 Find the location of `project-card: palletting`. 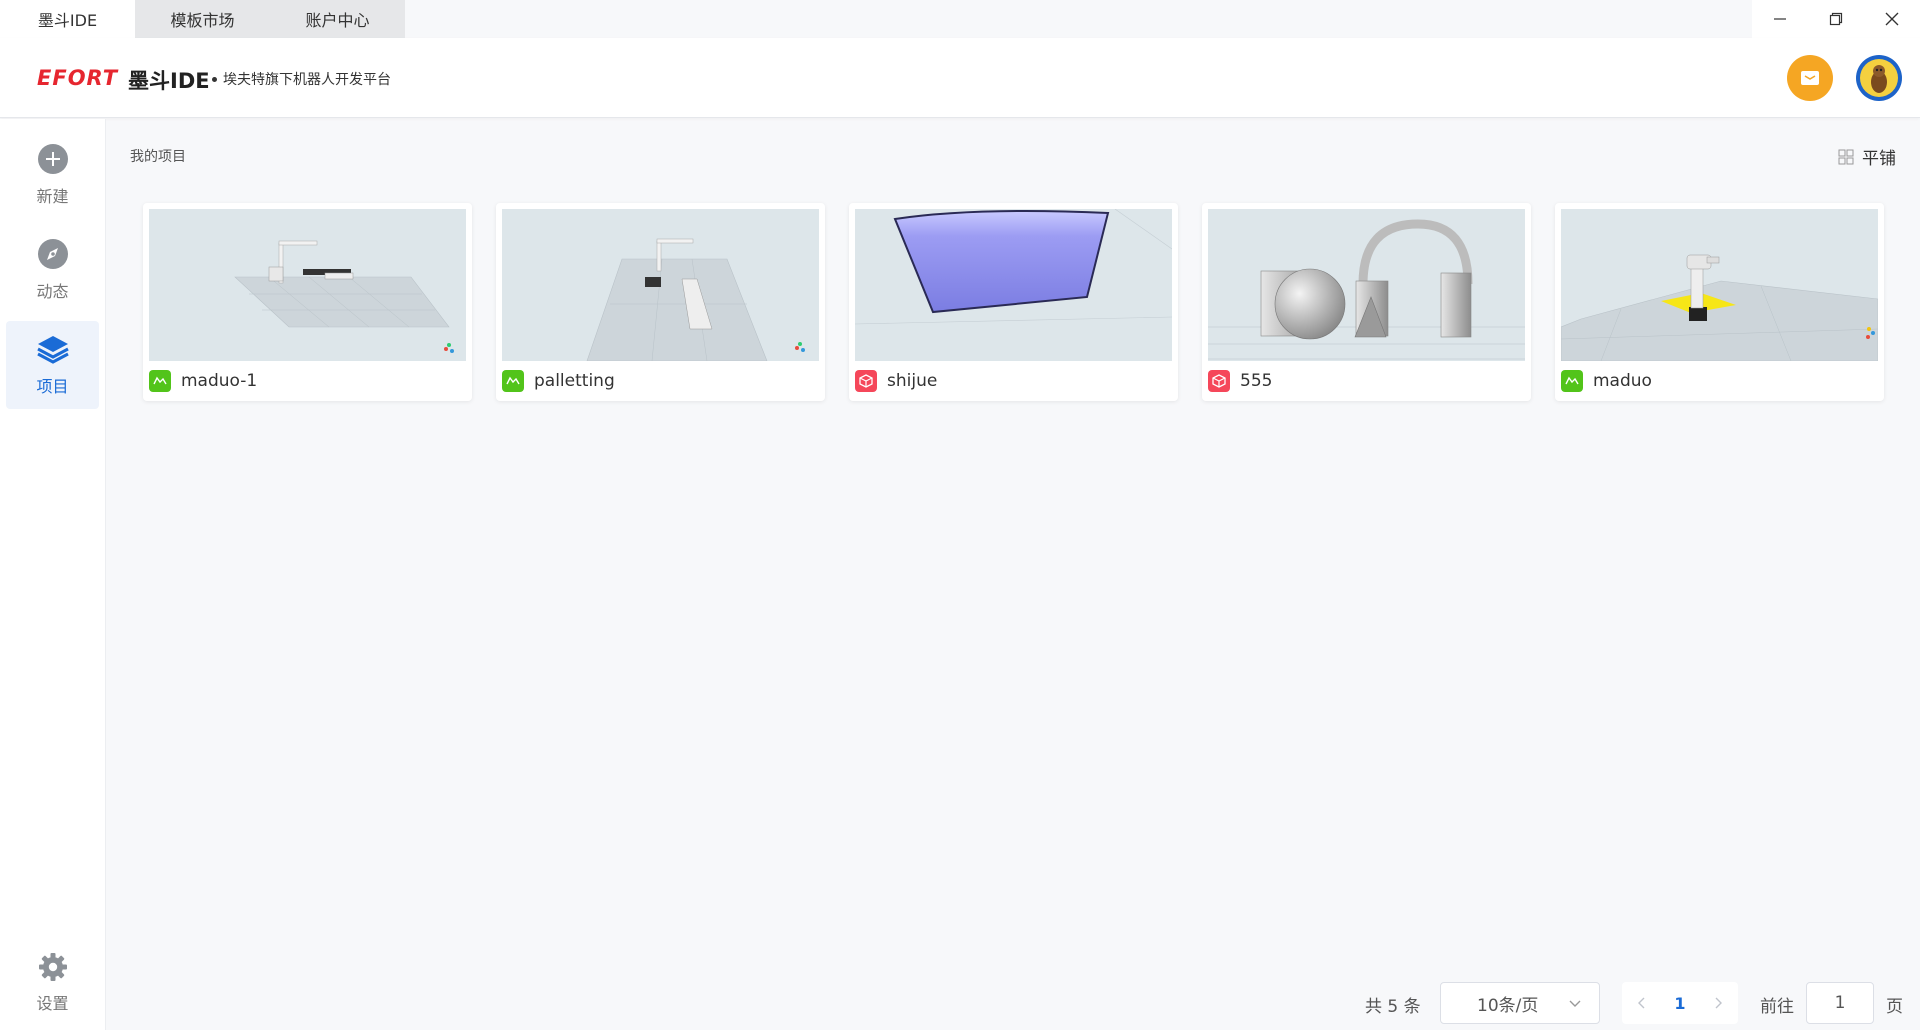

project-card: palletting is located at coordinates (660, 302).